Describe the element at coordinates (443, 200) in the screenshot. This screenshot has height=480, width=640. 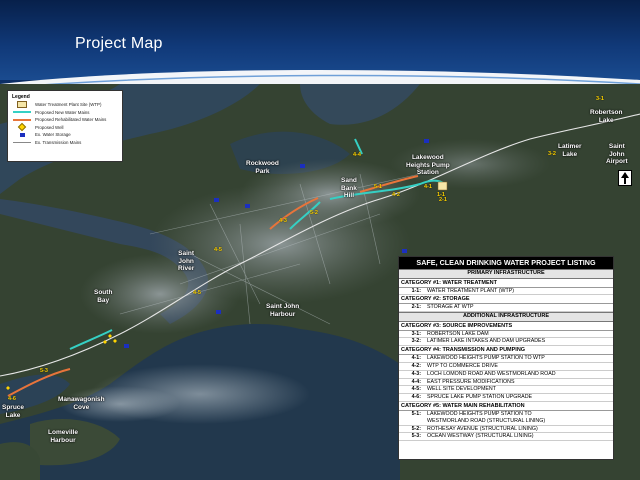
I see `code-2-1: 2-1` at that location.